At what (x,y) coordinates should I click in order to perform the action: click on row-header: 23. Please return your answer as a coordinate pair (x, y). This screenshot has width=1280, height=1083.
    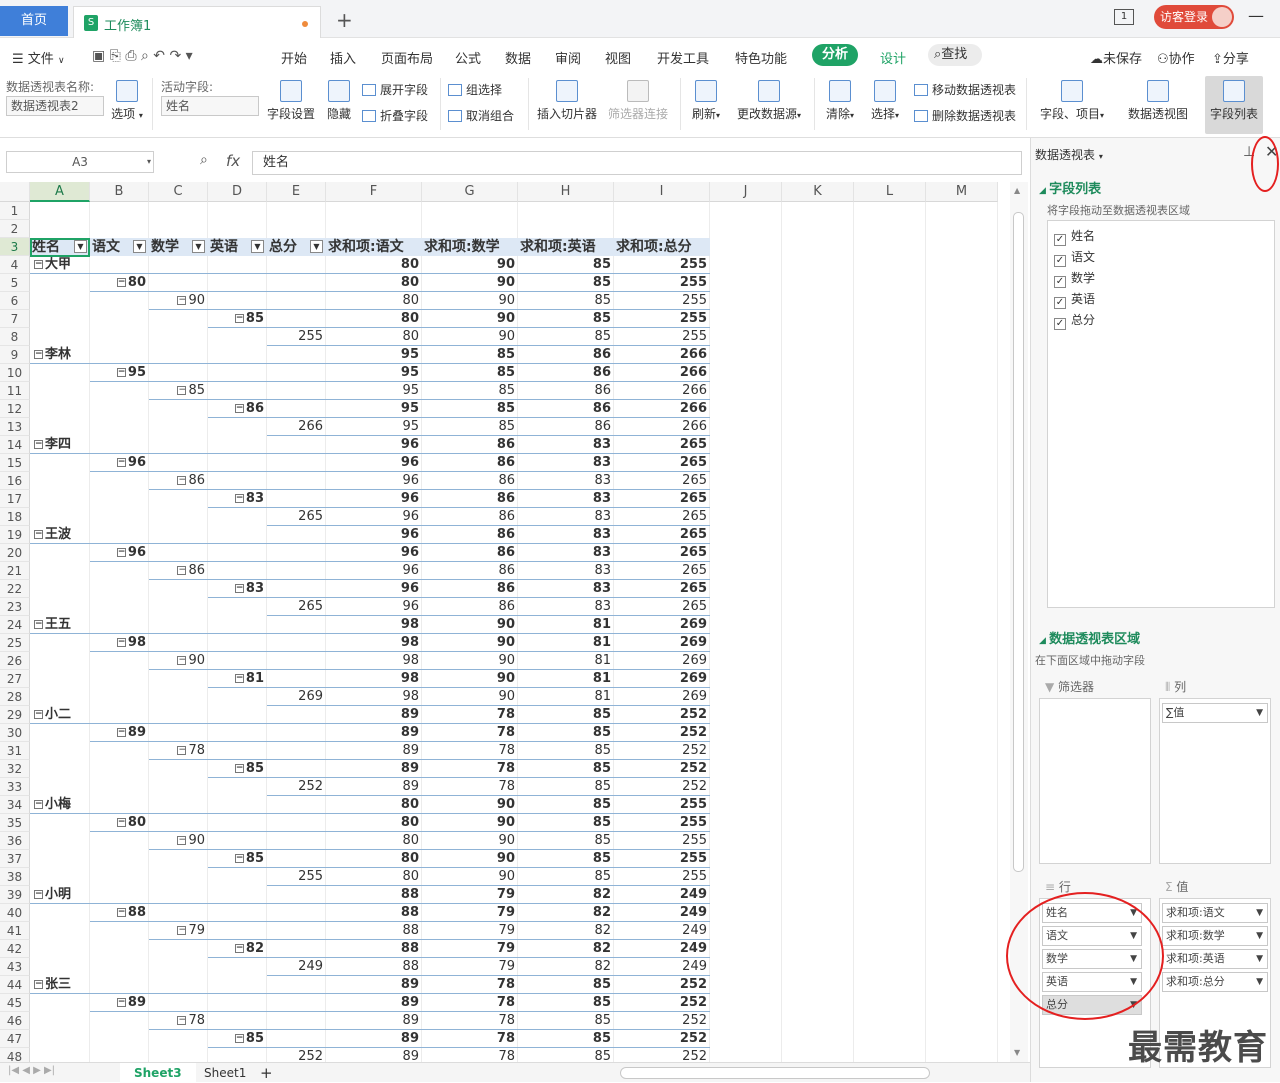
    Looking at the image, I should click on (15, 607).